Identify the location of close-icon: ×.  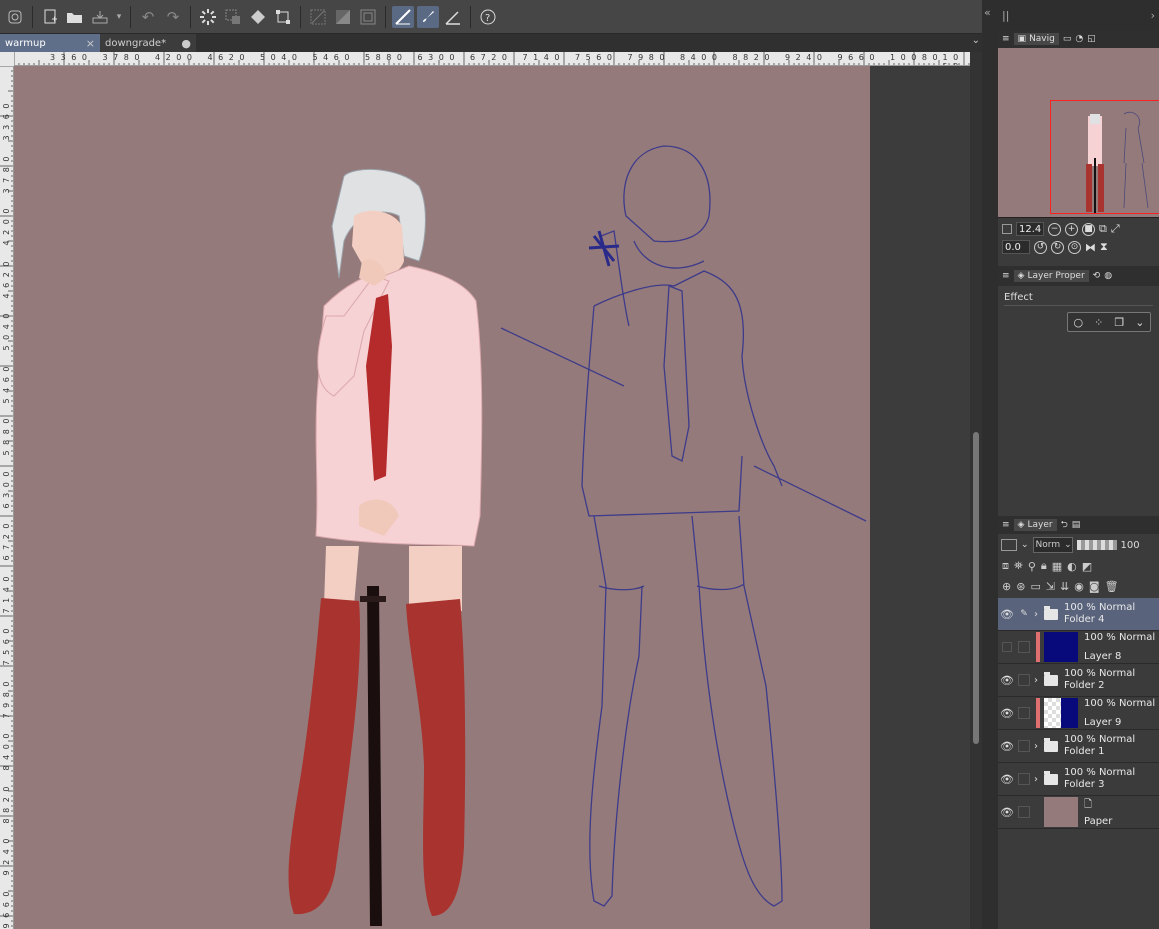
(90, 43).